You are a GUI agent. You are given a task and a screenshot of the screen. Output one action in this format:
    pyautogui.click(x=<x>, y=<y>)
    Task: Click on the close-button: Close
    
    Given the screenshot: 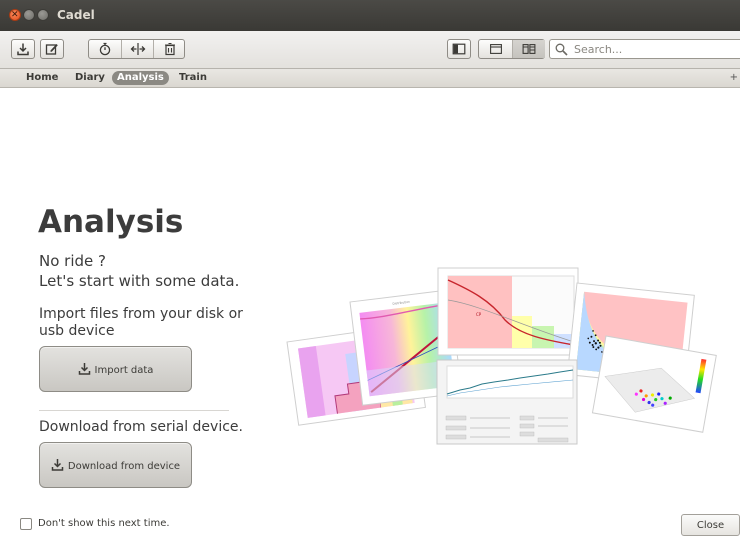 What is the action you would take?
    pyautogui.click(x=710, y=525)
    